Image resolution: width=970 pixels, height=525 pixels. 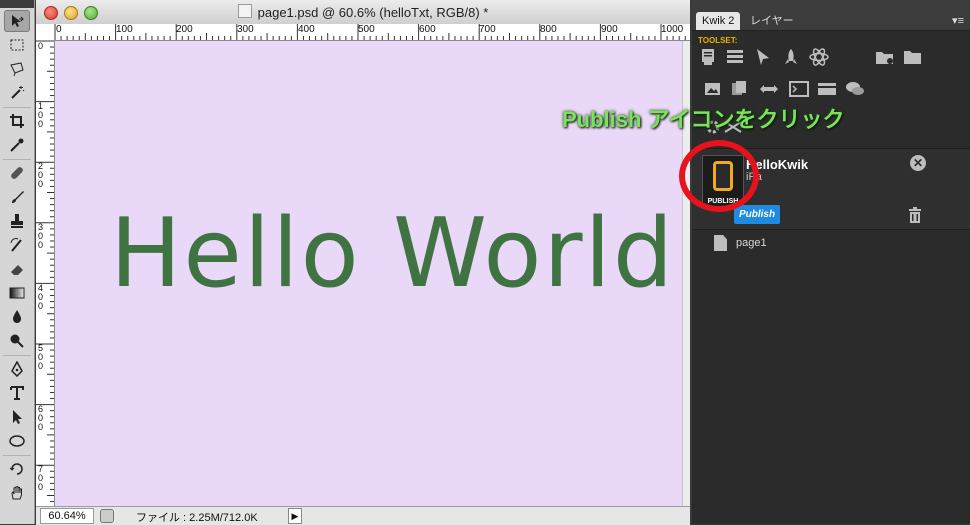 I want to click on magic-wand-icon, so click(x=18, y=92).